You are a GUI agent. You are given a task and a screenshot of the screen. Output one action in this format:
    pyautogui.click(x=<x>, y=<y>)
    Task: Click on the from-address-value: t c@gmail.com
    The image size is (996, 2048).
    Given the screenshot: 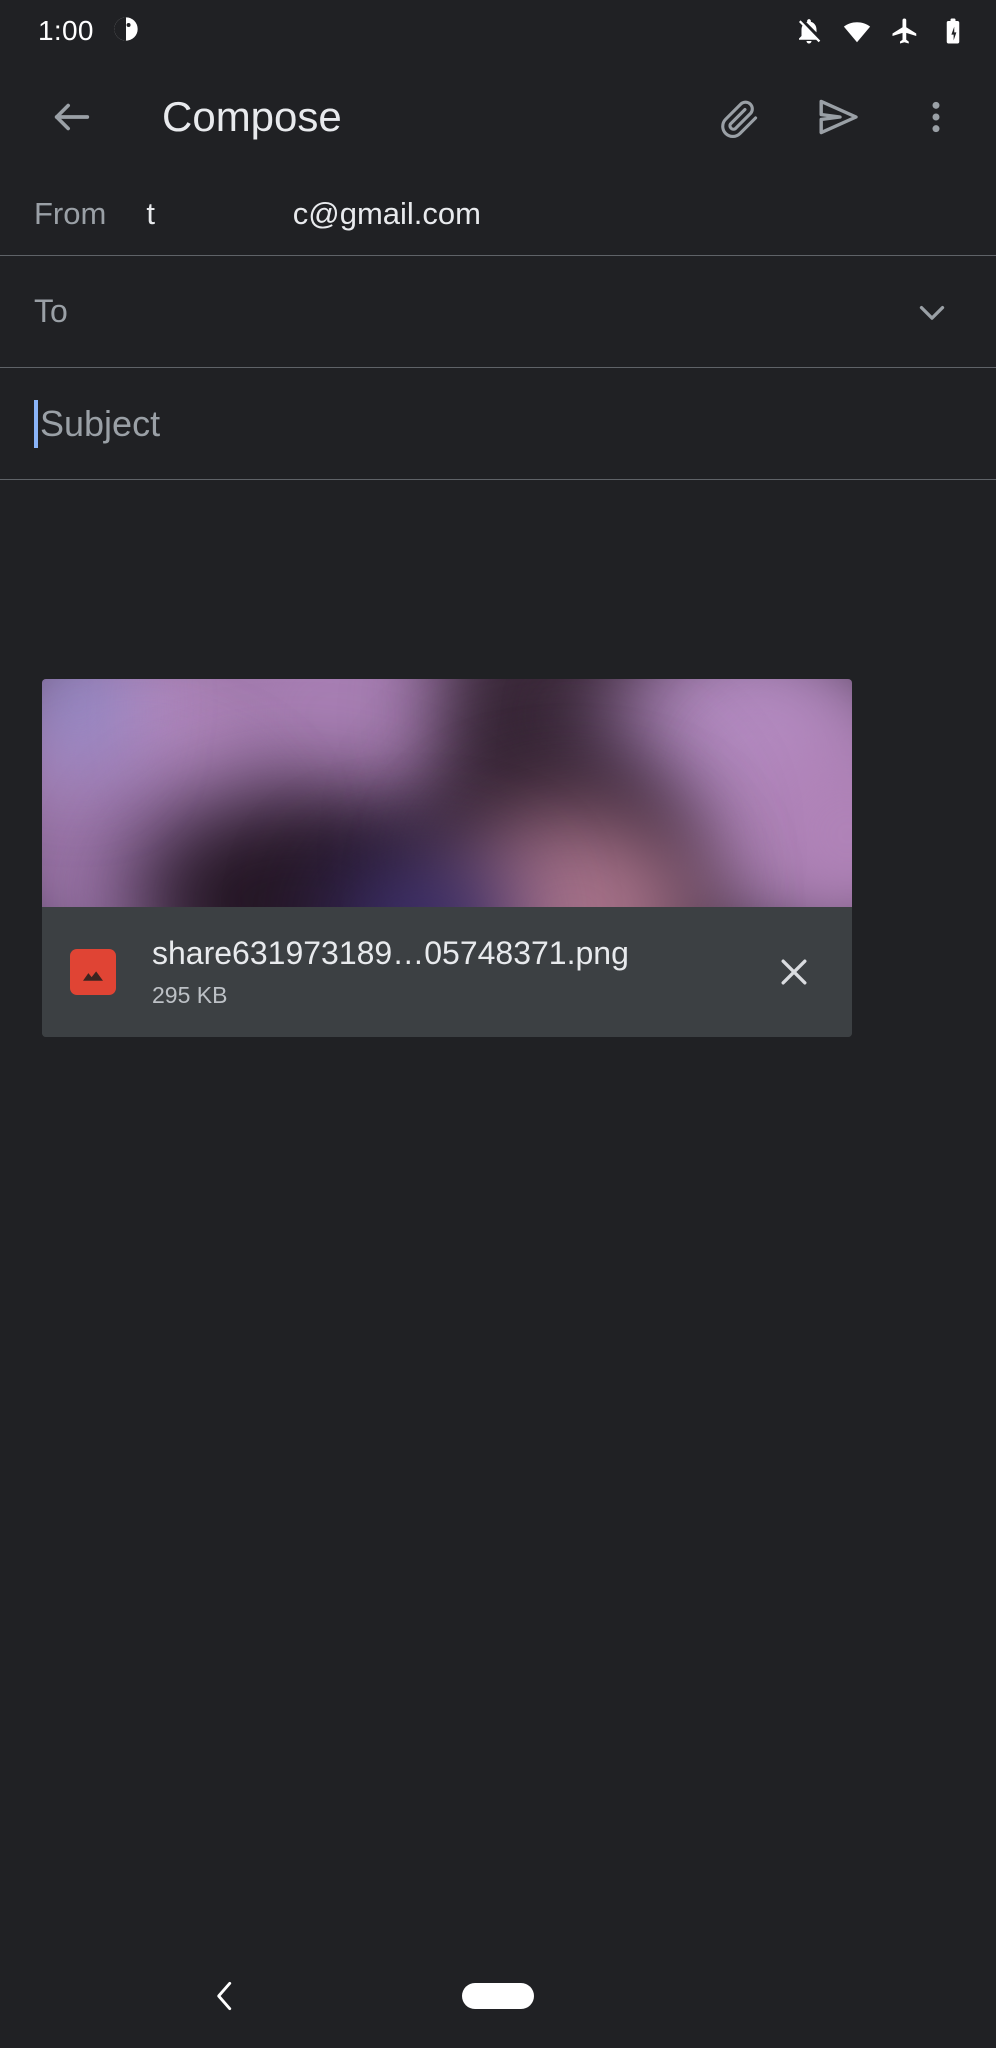 What is the action you would take?
    pyautogui.click(x=313, y=213)
    